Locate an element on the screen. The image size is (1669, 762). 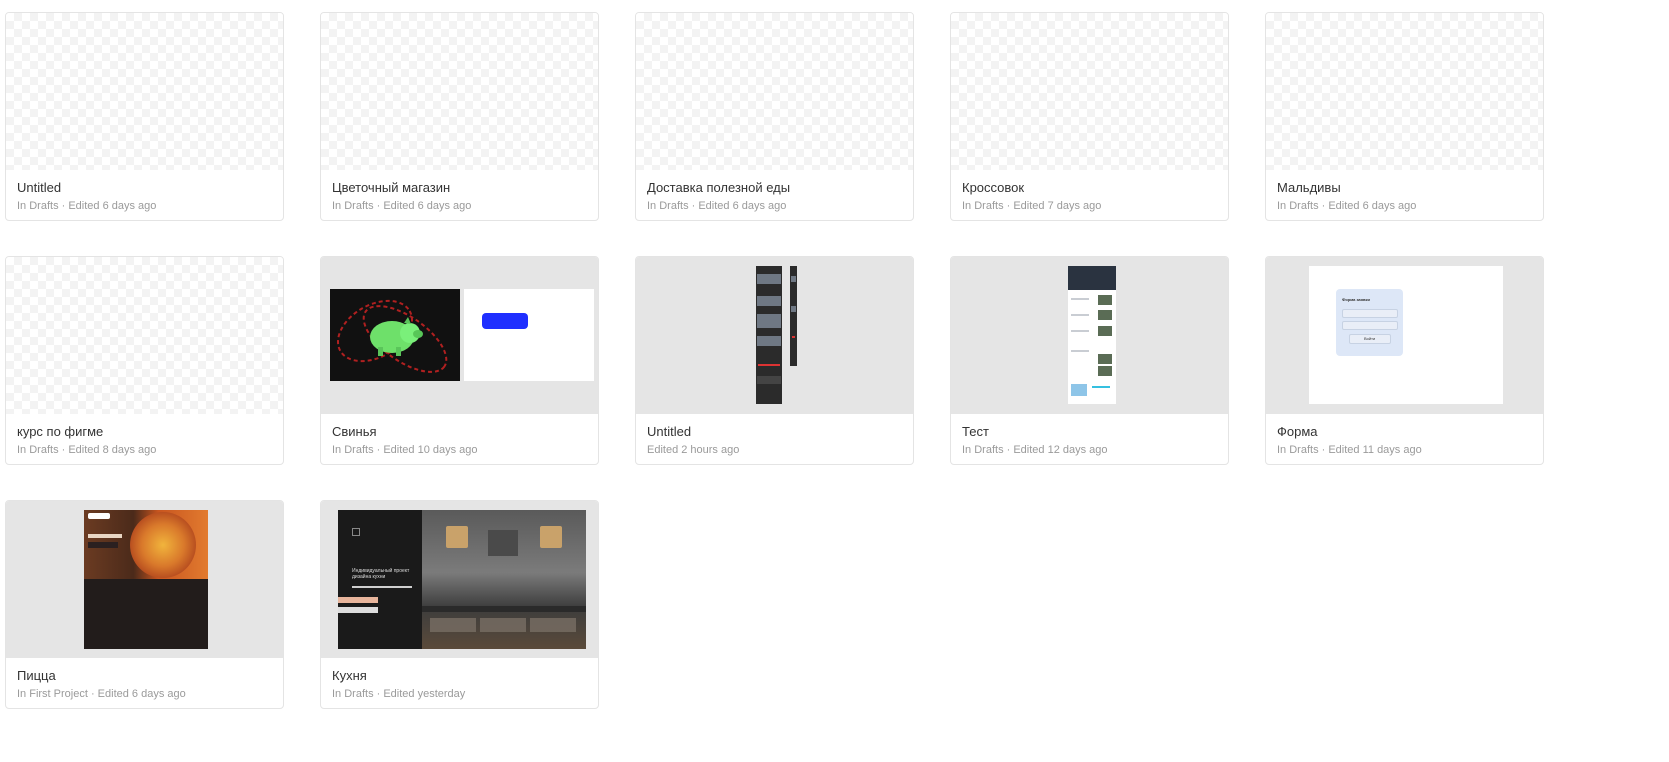
form-box: Форма заявки Войти is located at coordinates (1369, 322).